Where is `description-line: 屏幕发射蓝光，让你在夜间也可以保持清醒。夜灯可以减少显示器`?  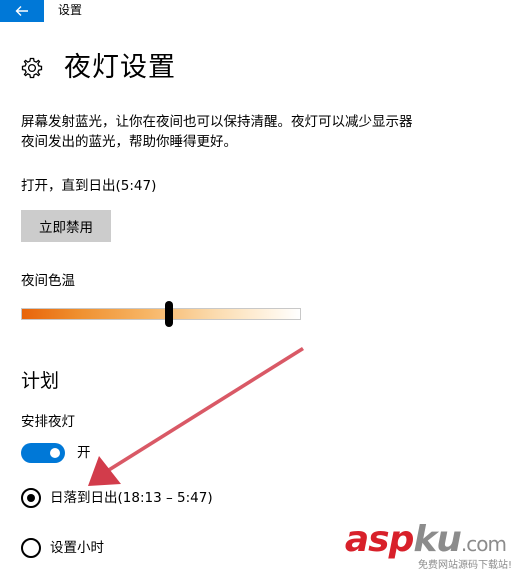
description-line: 屏幕发射蓝光，让你在夜间也可以保持清醒。夜灯可以减少显示器 is located at coordinates (217, 122).